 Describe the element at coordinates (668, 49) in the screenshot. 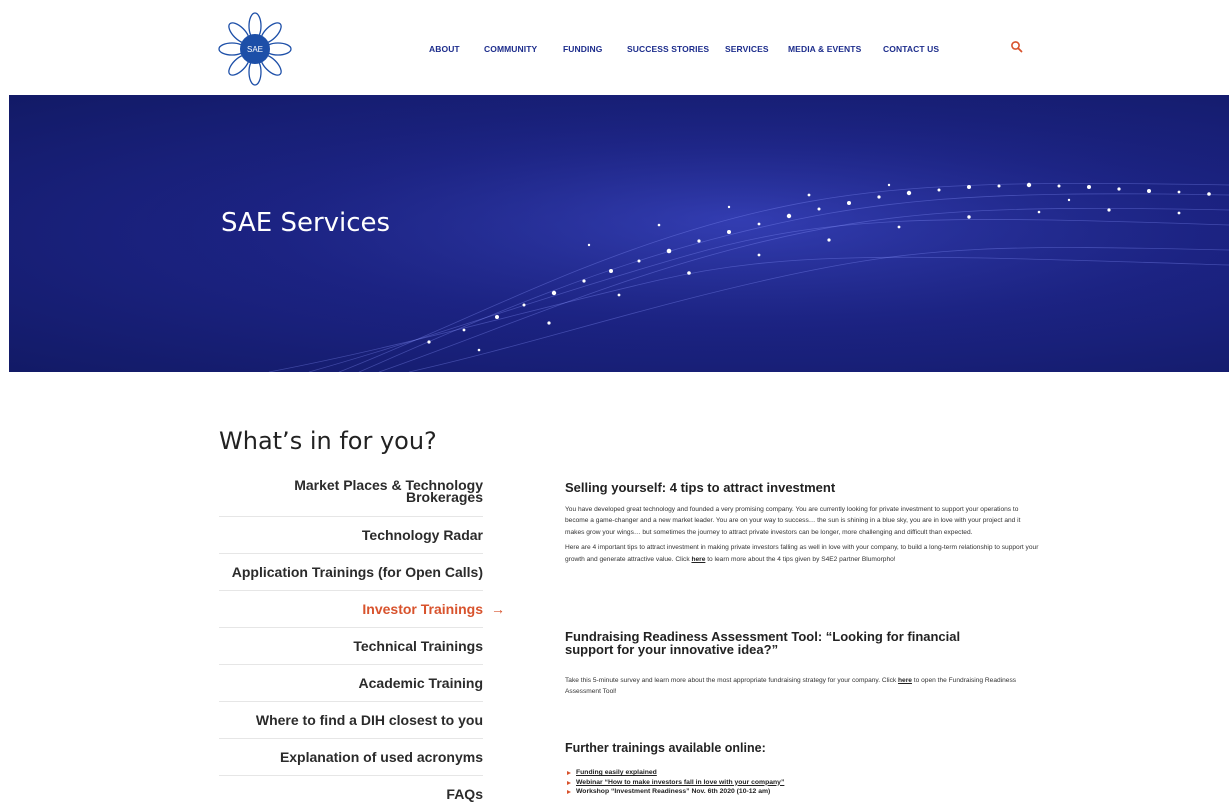

I see `nav-success-stories: SUCCESS STORIES` at that location.